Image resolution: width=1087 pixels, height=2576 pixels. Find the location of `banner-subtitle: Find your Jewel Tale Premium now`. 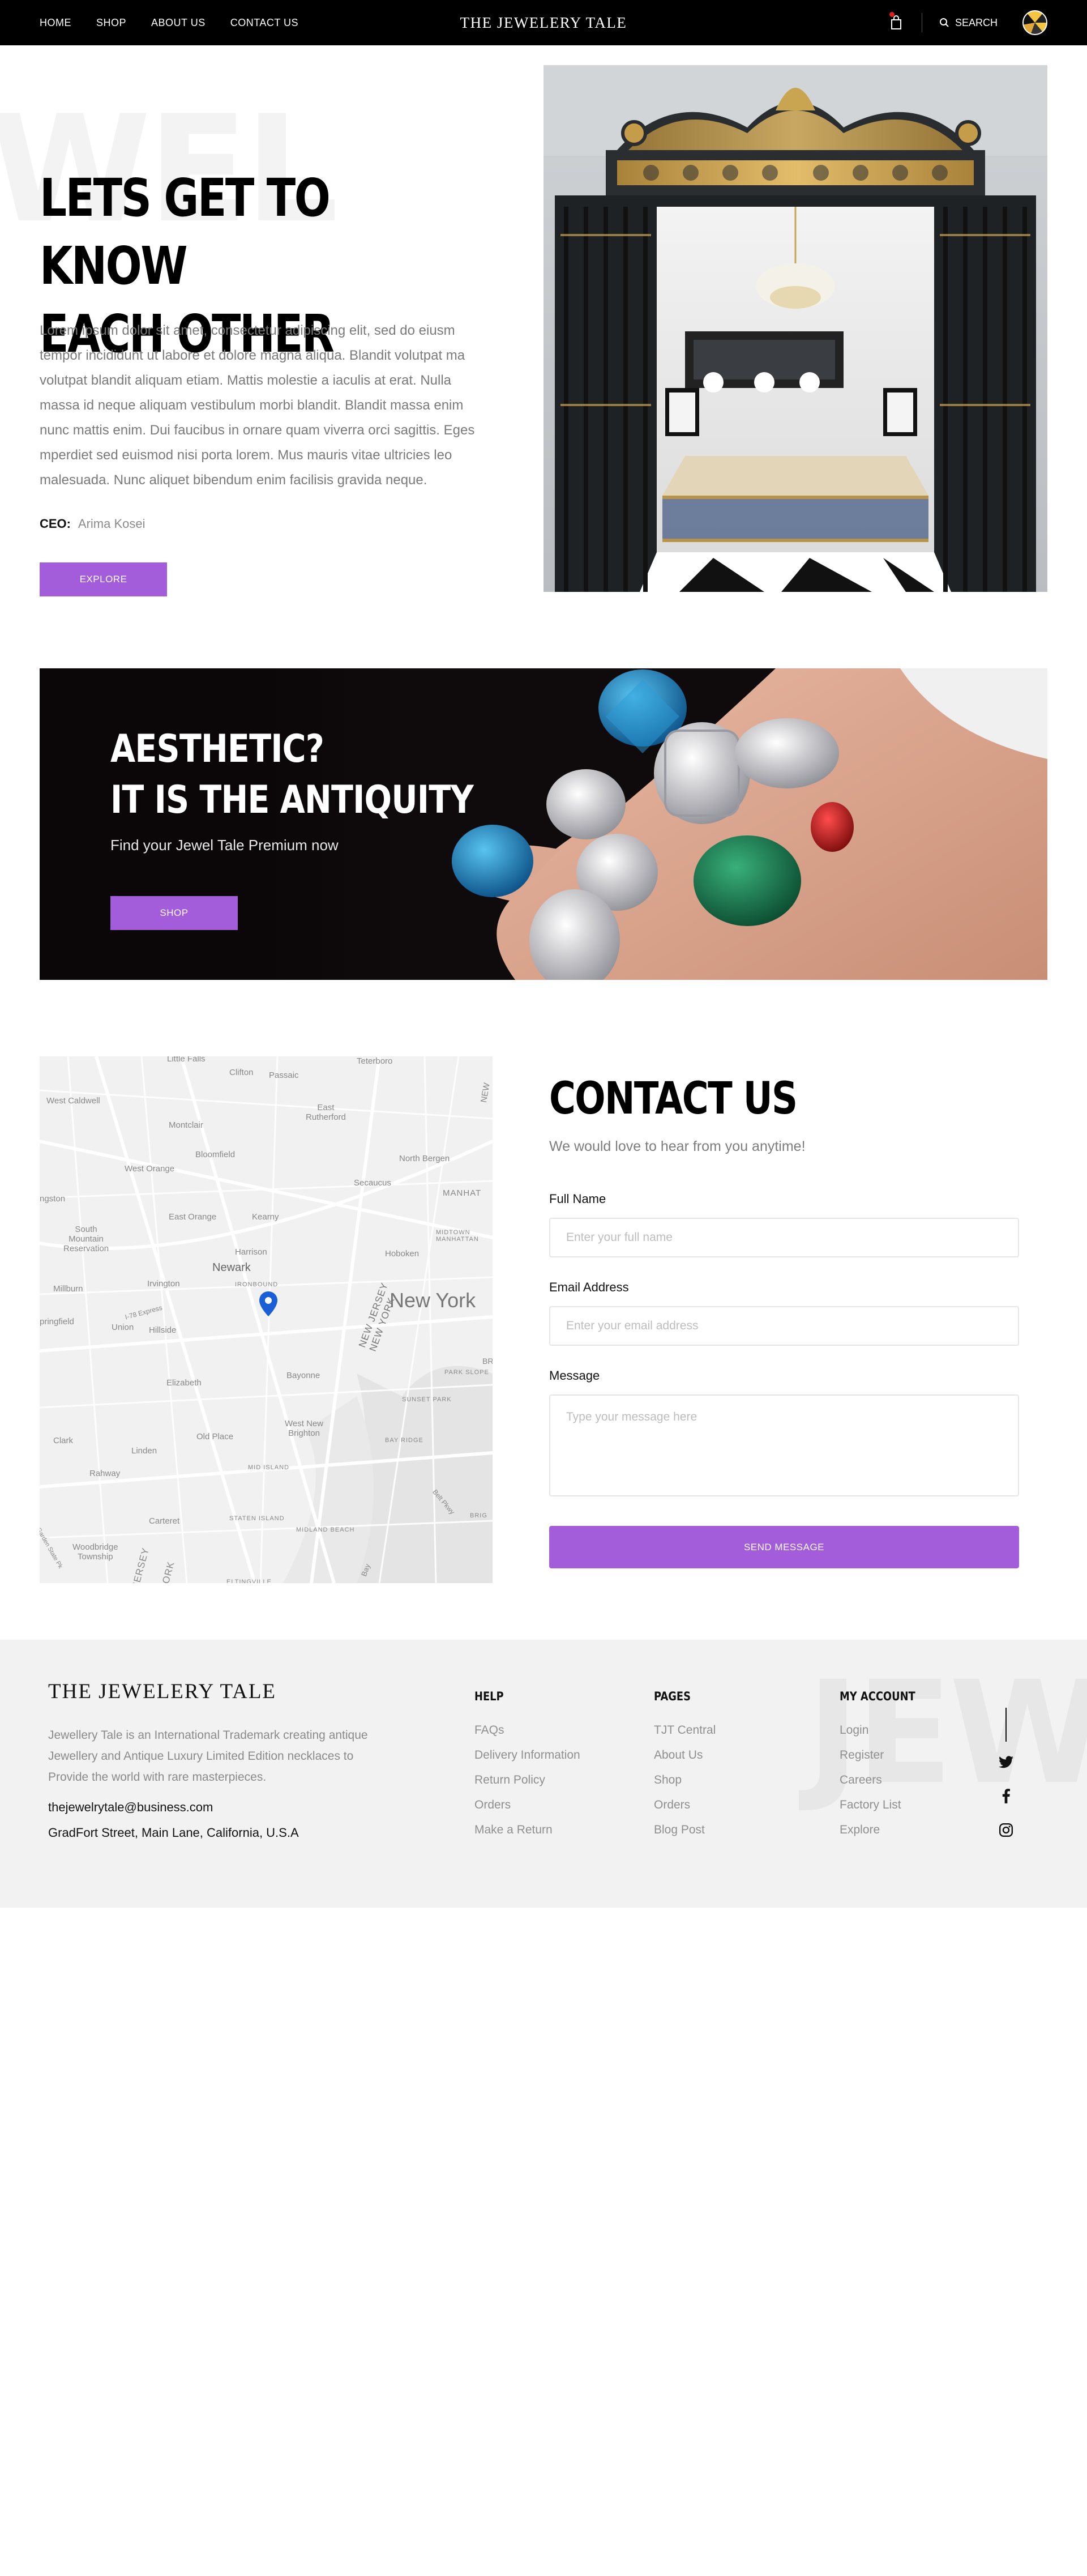

banner-subtitle: Find your Jewel Tale Premium now is located at coordinates (224, 845).